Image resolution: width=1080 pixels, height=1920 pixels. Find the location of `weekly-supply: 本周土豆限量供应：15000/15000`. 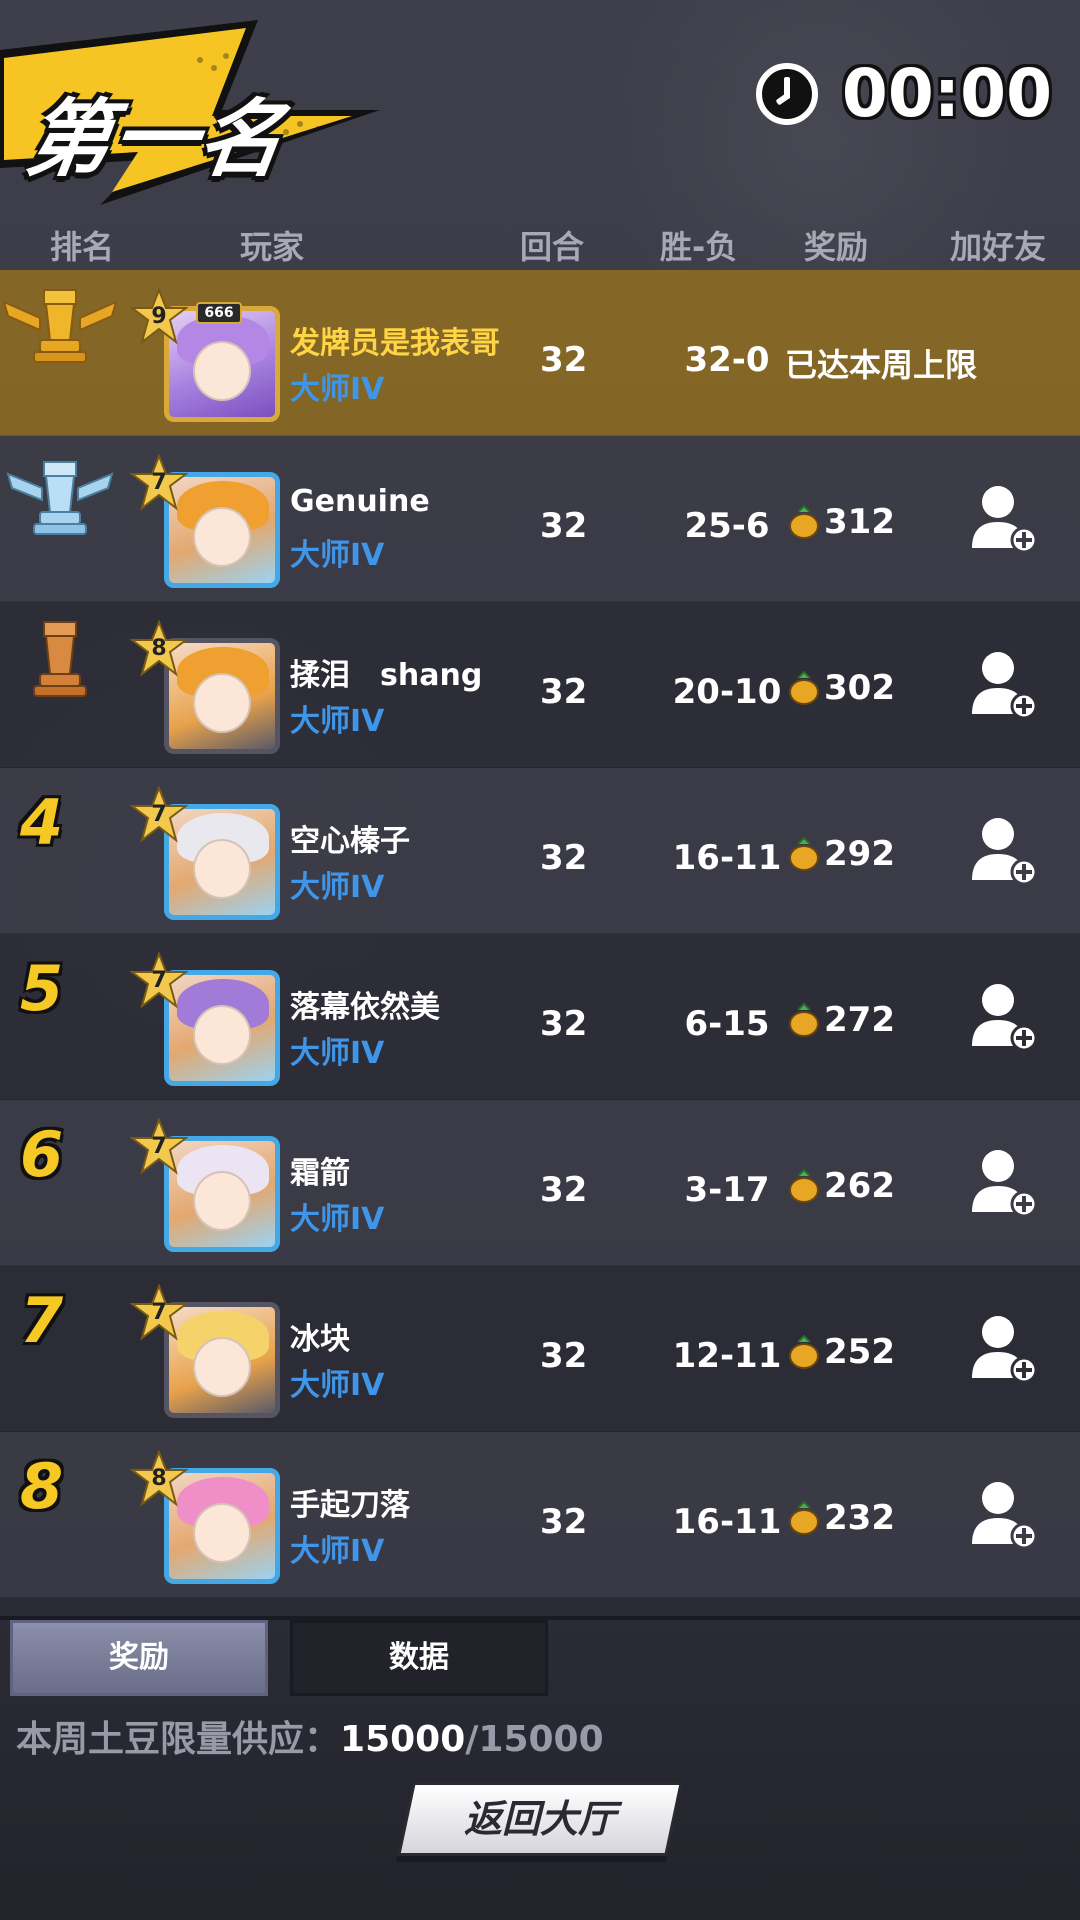

weekly-supply: 本周土豆限量供应：15000/15000 is located at coordinates (310, 1736).